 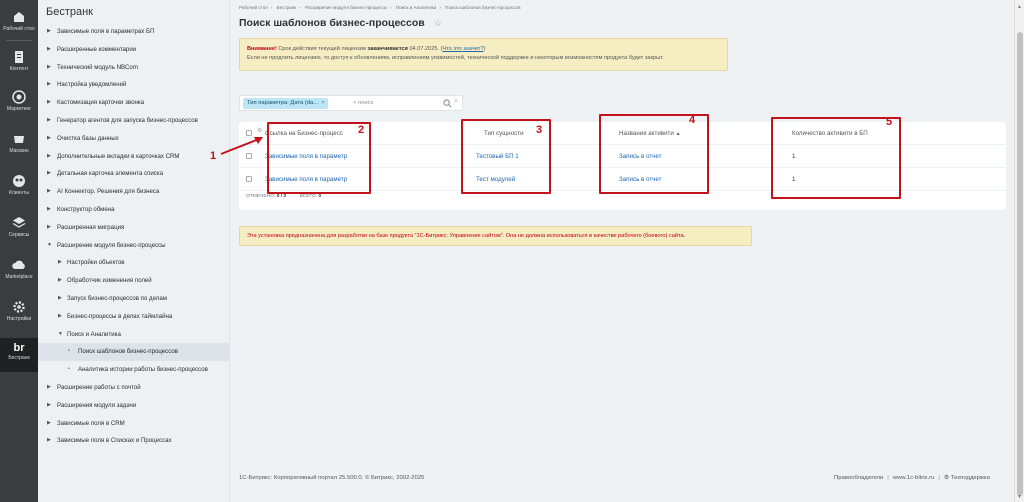 I want to click on annotation-number: 2, so click(x=361, y=130).